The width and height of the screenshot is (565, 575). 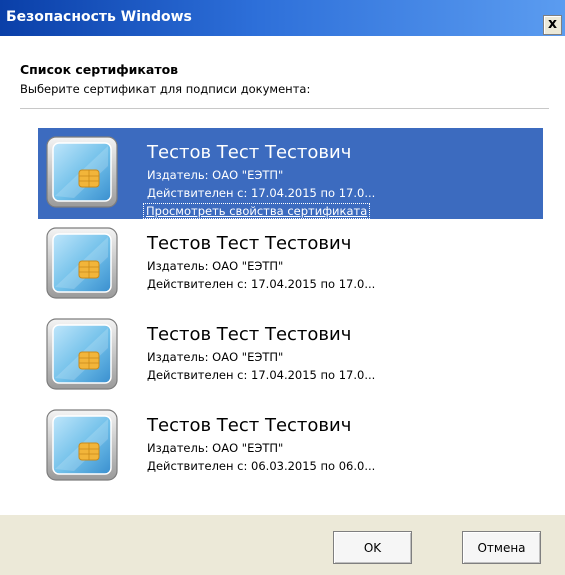 What do you see at coordinates (284, 108) in the screenshot?
I see `header-separator` at bounding box center [284, 108].